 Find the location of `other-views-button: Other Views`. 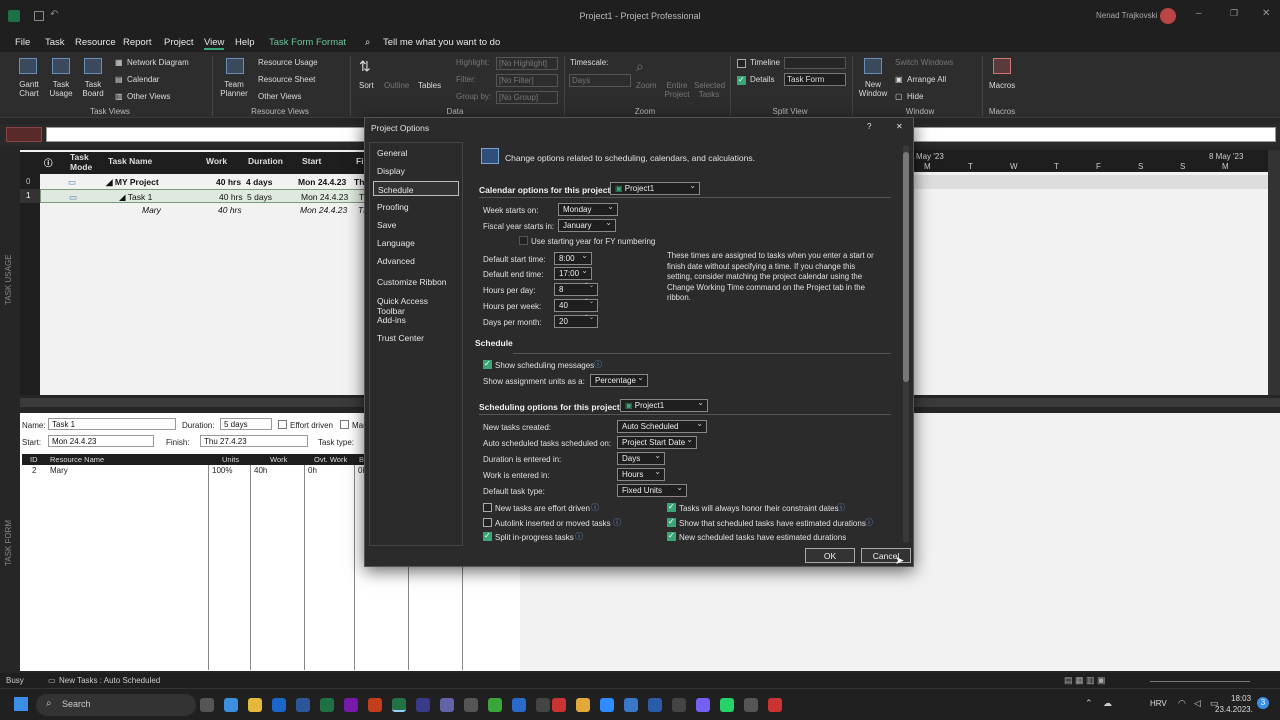

other-views-button: Other Views is located at coordinates (148, 96).